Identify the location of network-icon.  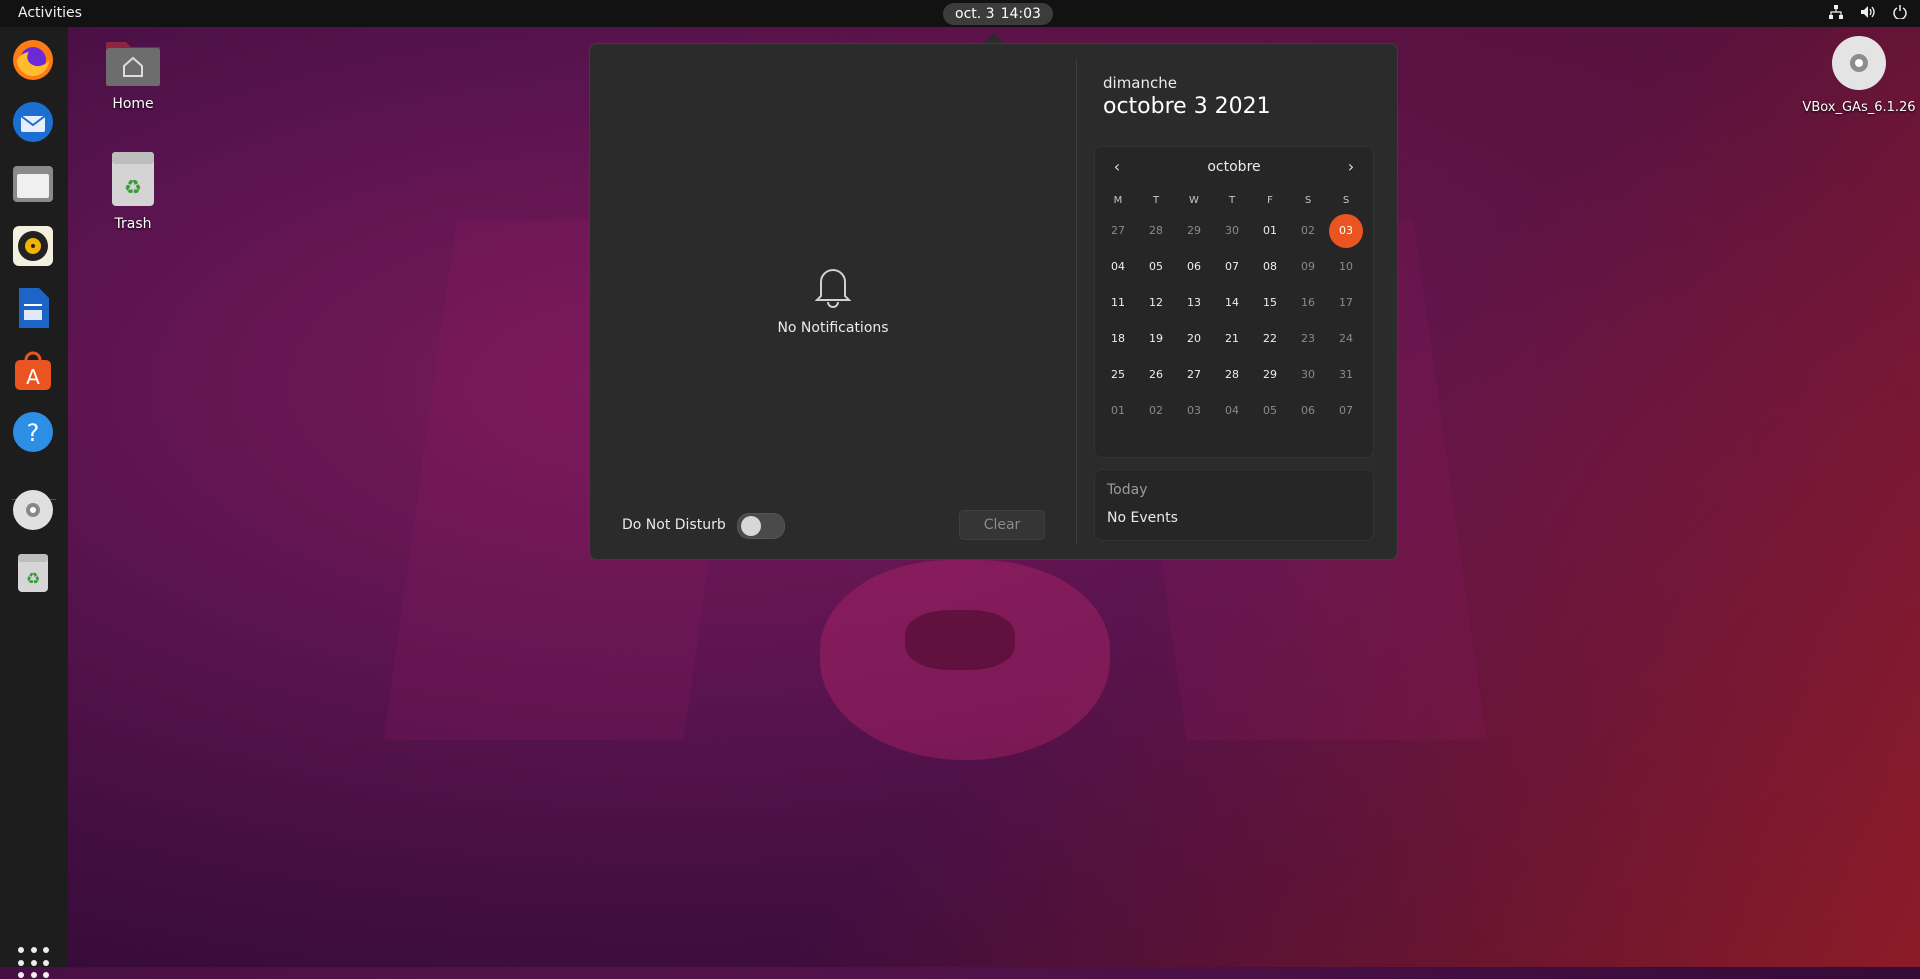
(1836, 12).